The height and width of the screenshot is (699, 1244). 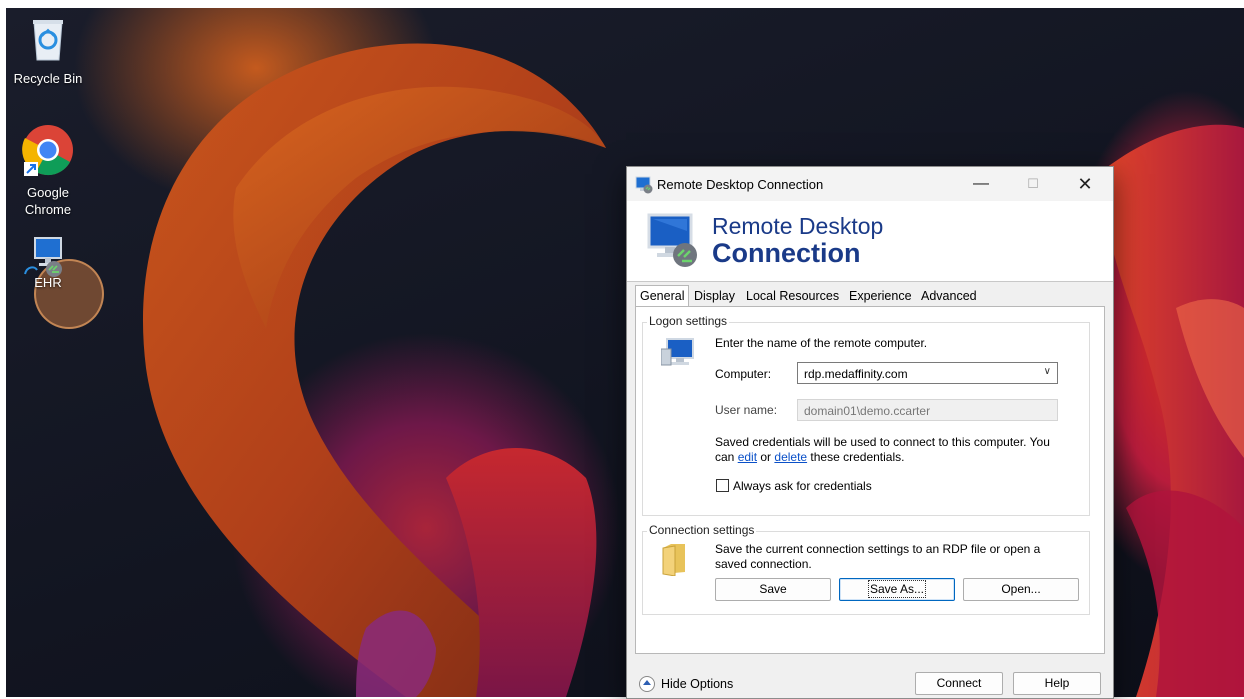 I want to click on minimize-button: —, so click(x=981, y=184).